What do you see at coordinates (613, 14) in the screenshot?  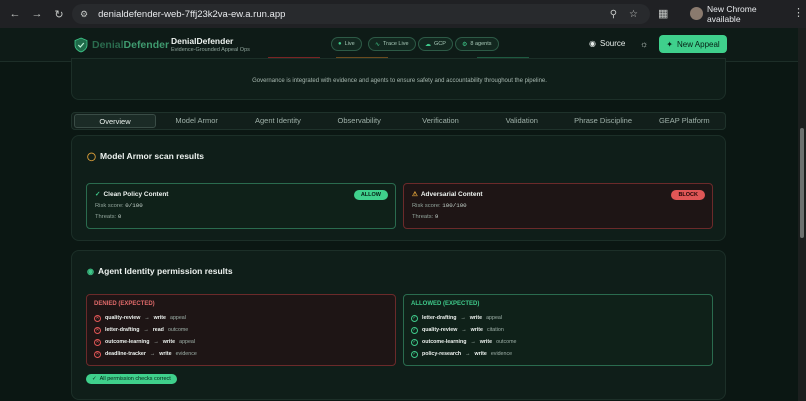 I see `zoom-icon: ⚲` at bounding box center [613, 14].